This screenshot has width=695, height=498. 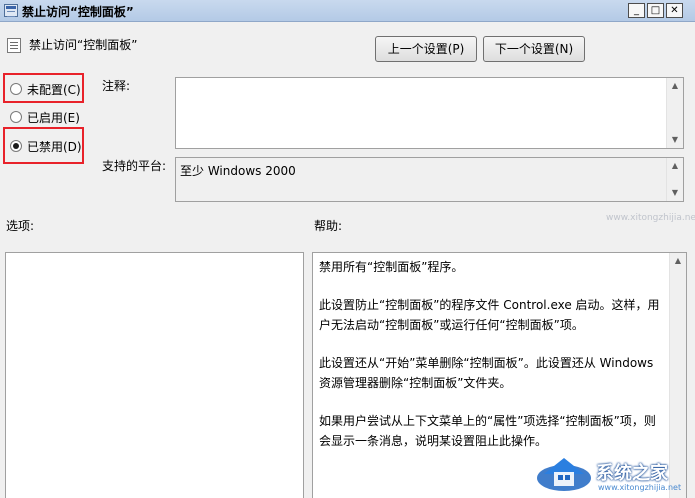 What do you see at coordinates (429, 113) in the screenshot?
I see `comment-textbox: ▲ ▼` at bounding box center [429, 113].